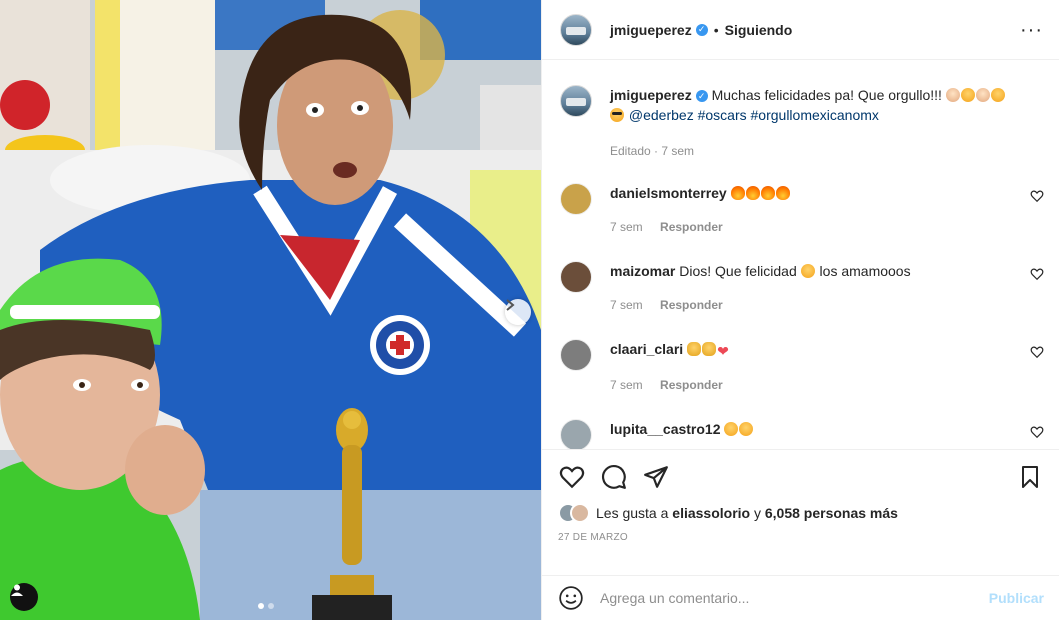 The height and width of the screenshot is (620, 1059). Describe the element at coordinates (801, 477) in the screenshot. I see `action-icons` at that location.